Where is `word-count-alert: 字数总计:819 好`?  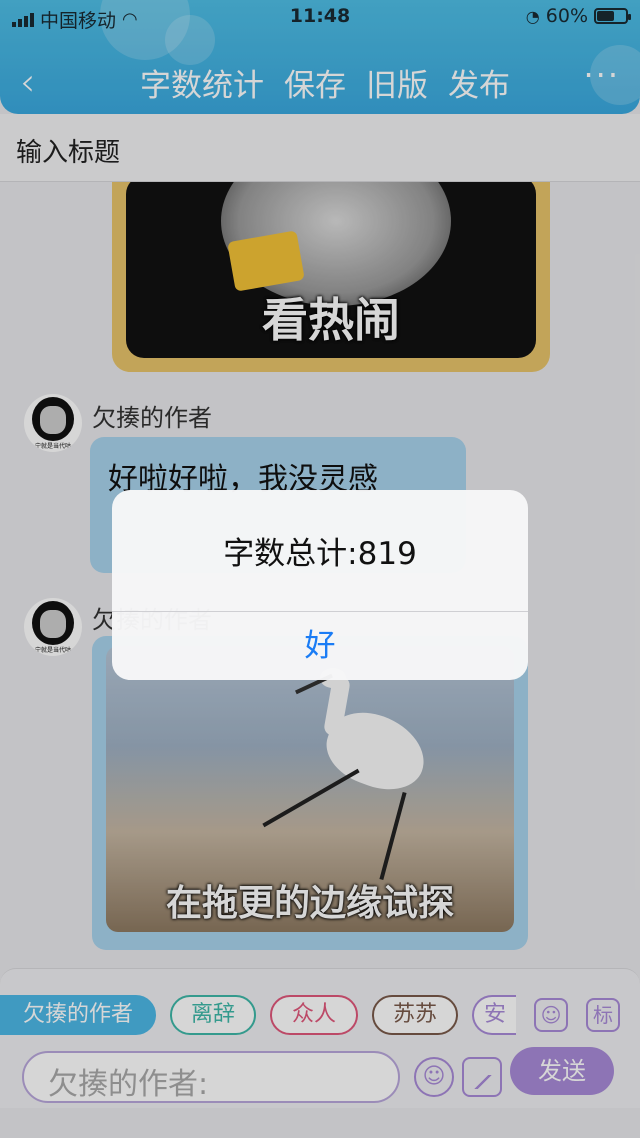
word-count-alert: 字数总计:819 好 is located at coordinates (320, 585).